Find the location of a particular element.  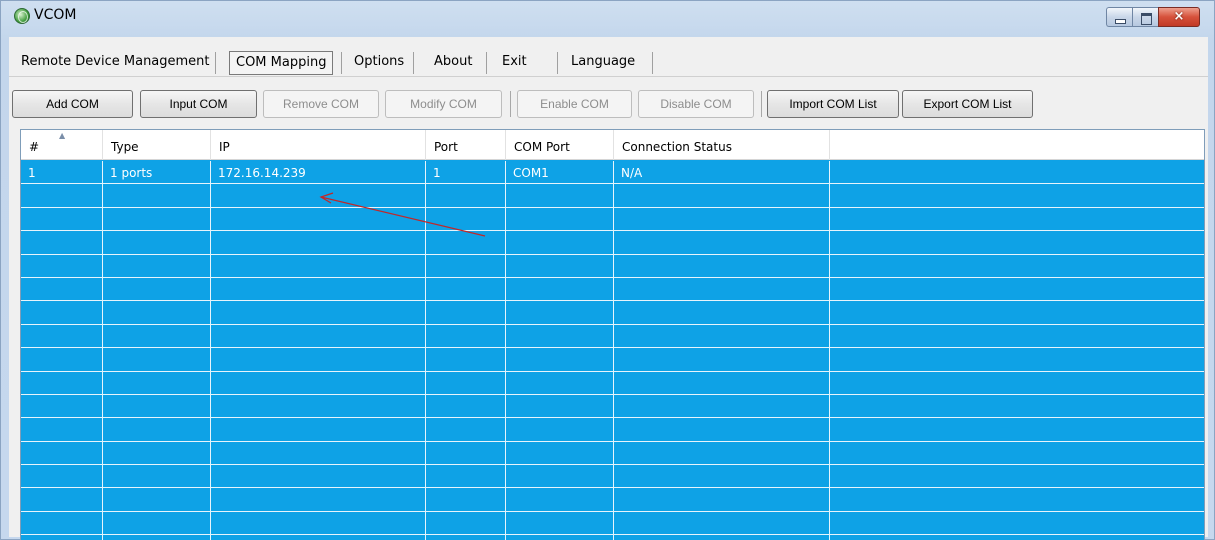

caption-buttons: × is located at coordinates (1153, 17).